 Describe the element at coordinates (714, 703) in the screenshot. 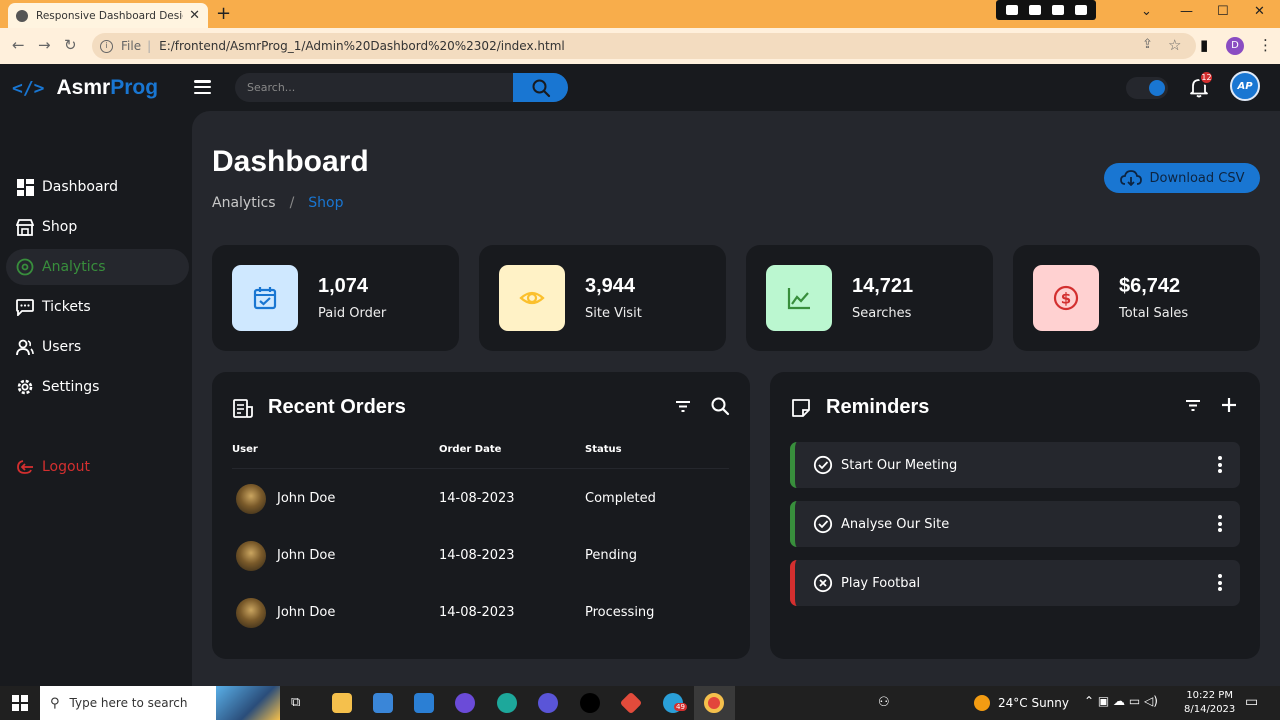

I see `chrome-icon` at that location.